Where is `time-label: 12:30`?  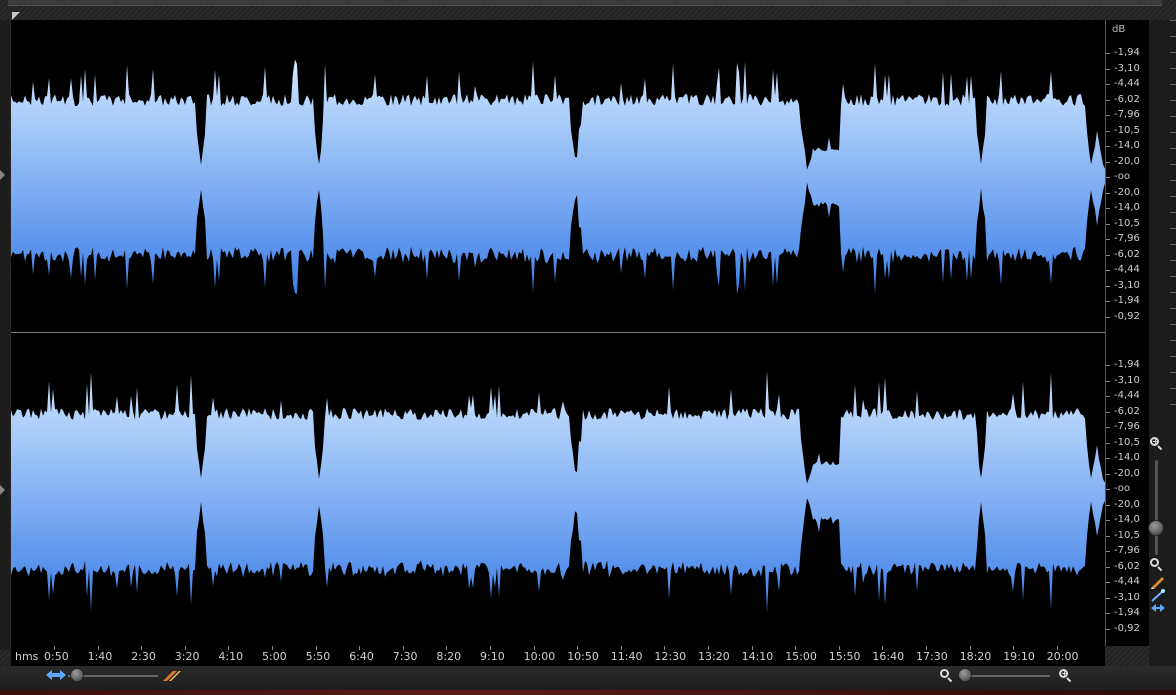 time-label: 12:30 is located at coordinates (670, 656).